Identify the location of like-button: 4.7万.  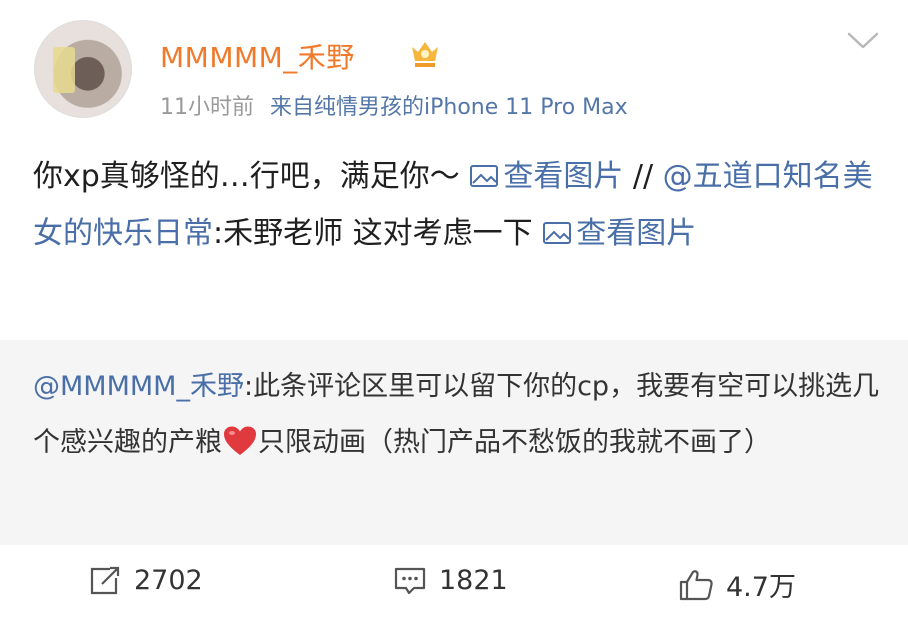
(737, 584).